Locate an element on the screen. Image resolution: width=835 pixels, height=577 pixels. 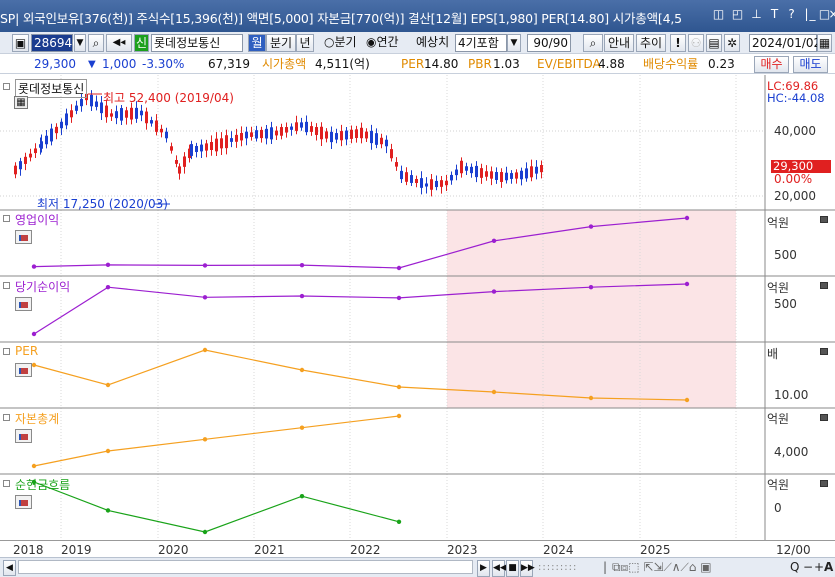
scroll-right-icon: ▶ is located at coordinates (483, 568).